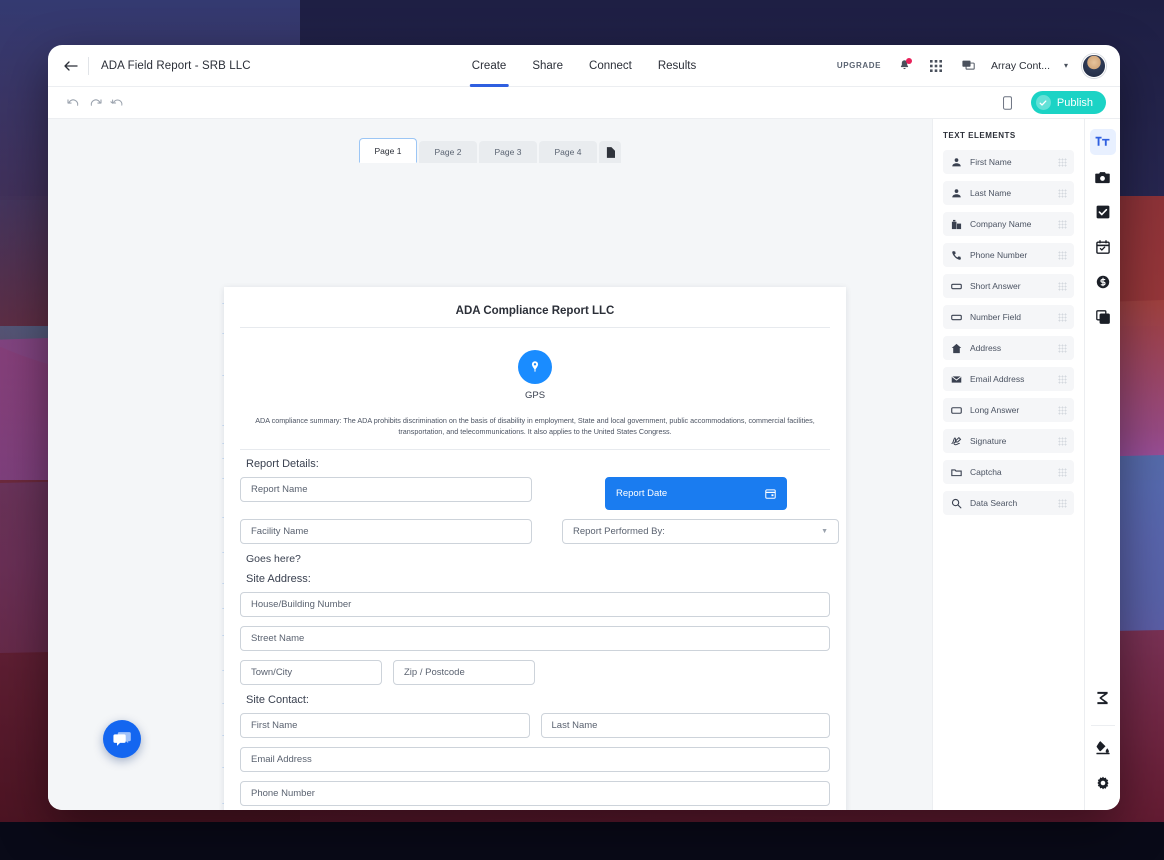 This screenshot has width=1164, height=860. Describe the element at coordinates (95, 103) in the screenshot. I see `redo-icon` at that location.